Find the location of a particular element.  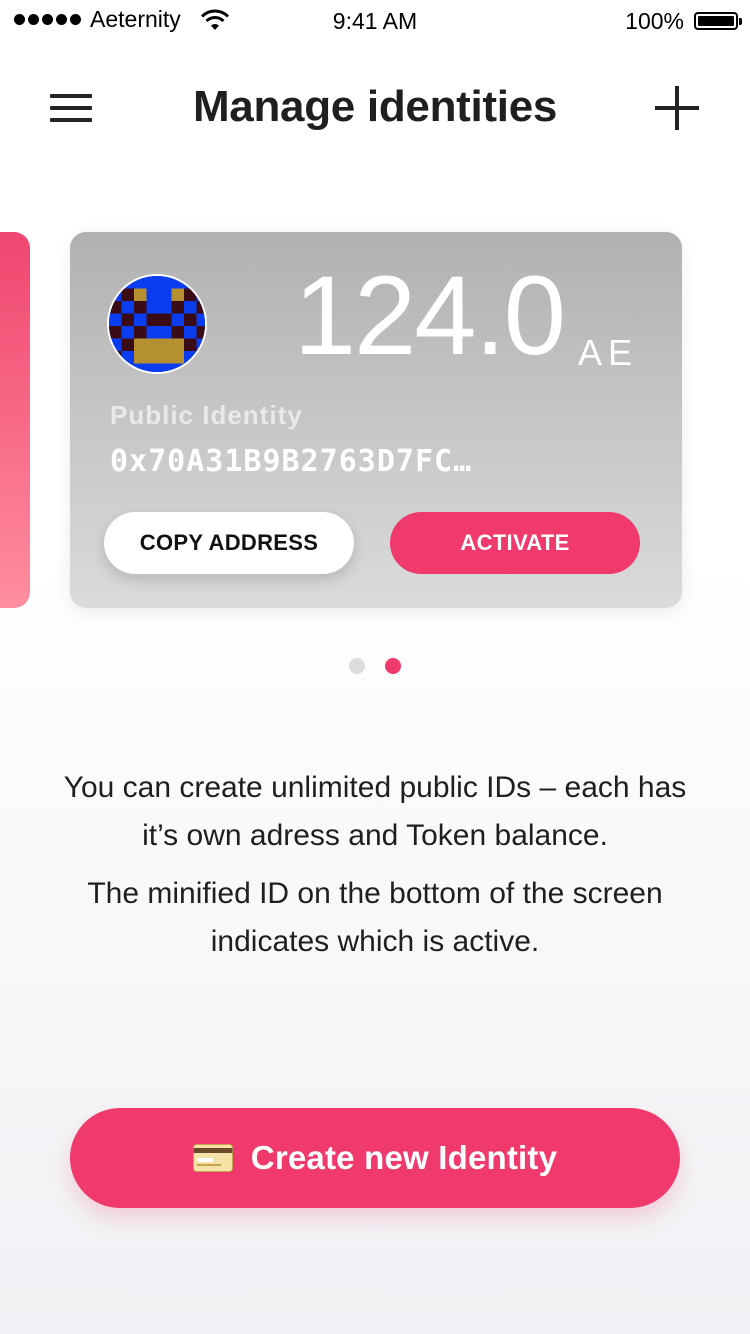

identity-avatar is located at coordinates (157, 324).